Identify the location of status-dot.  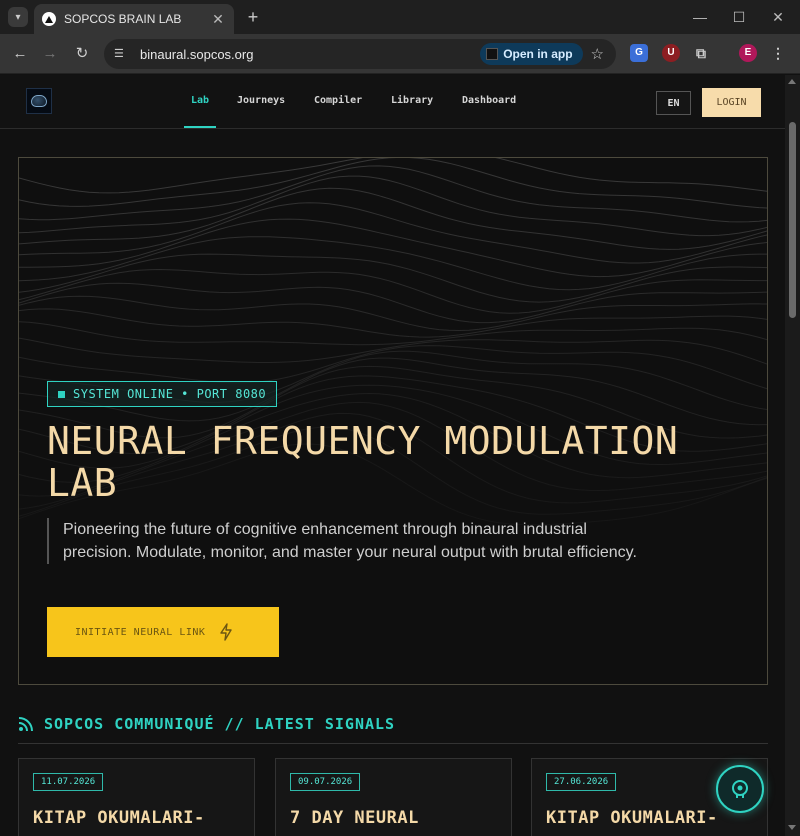
(61, 394).